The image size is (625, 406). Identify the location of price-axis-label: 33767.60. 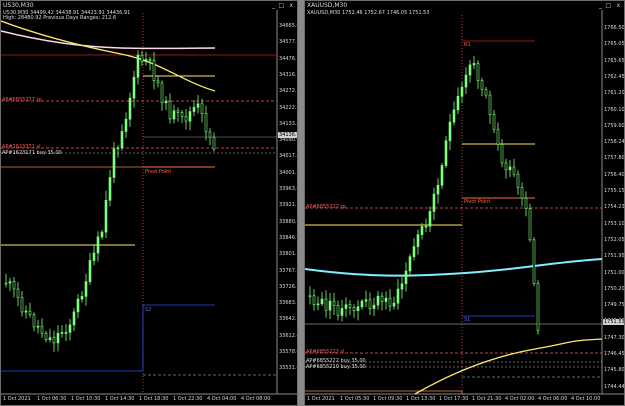
(288, 270).